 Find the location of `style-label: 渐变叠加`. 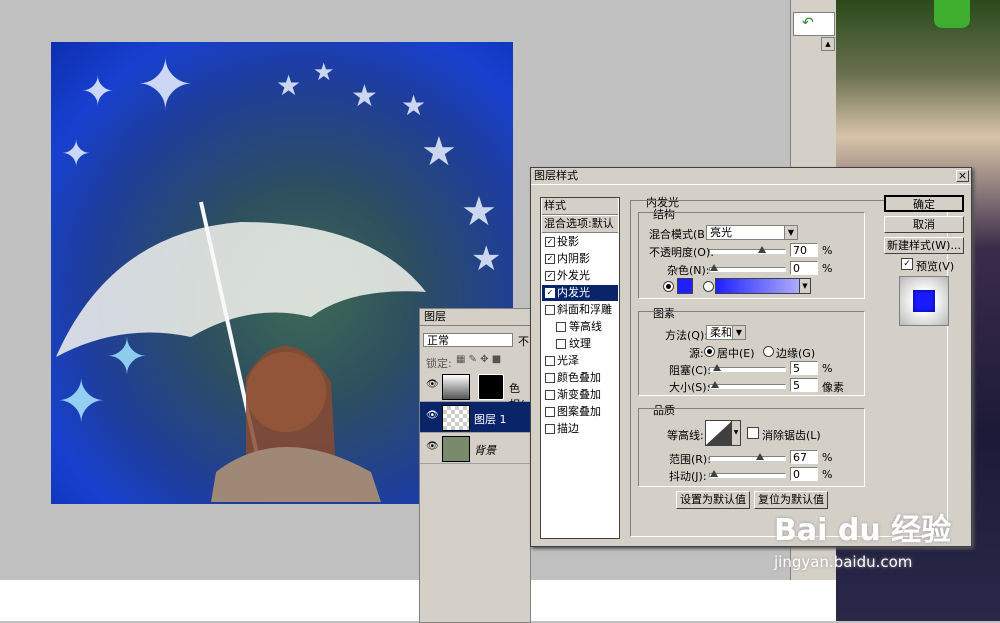

style-label: 渐变叠加 is located at coordinates (579, 394).